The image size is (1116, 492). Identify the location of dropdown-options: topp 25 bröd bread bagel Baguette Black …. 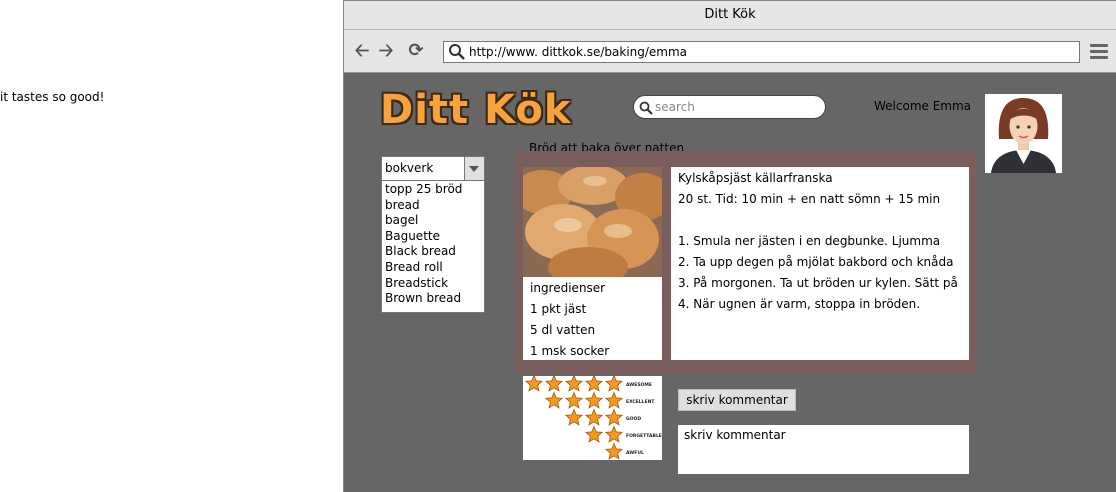
(423, 244).